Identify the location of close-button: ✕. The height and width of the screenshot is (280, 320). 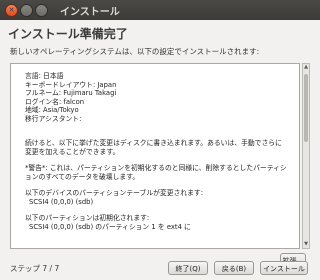
(11, 10).